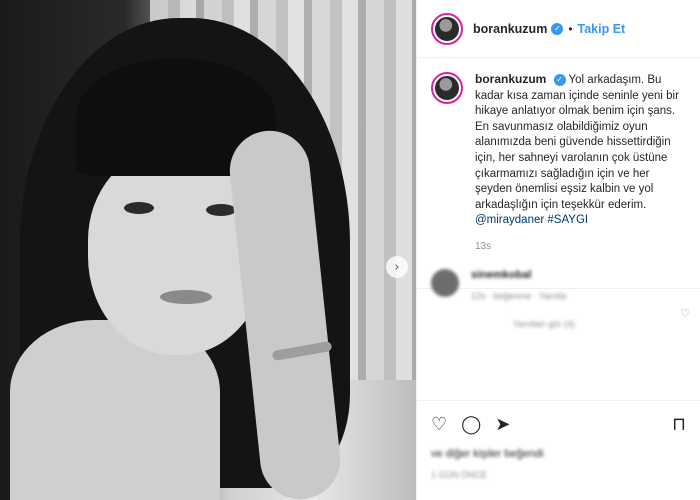  Describe the element at coordinates (567, 220) in the screenshot. I see `hashtag-link: #SAYGI` at that location.